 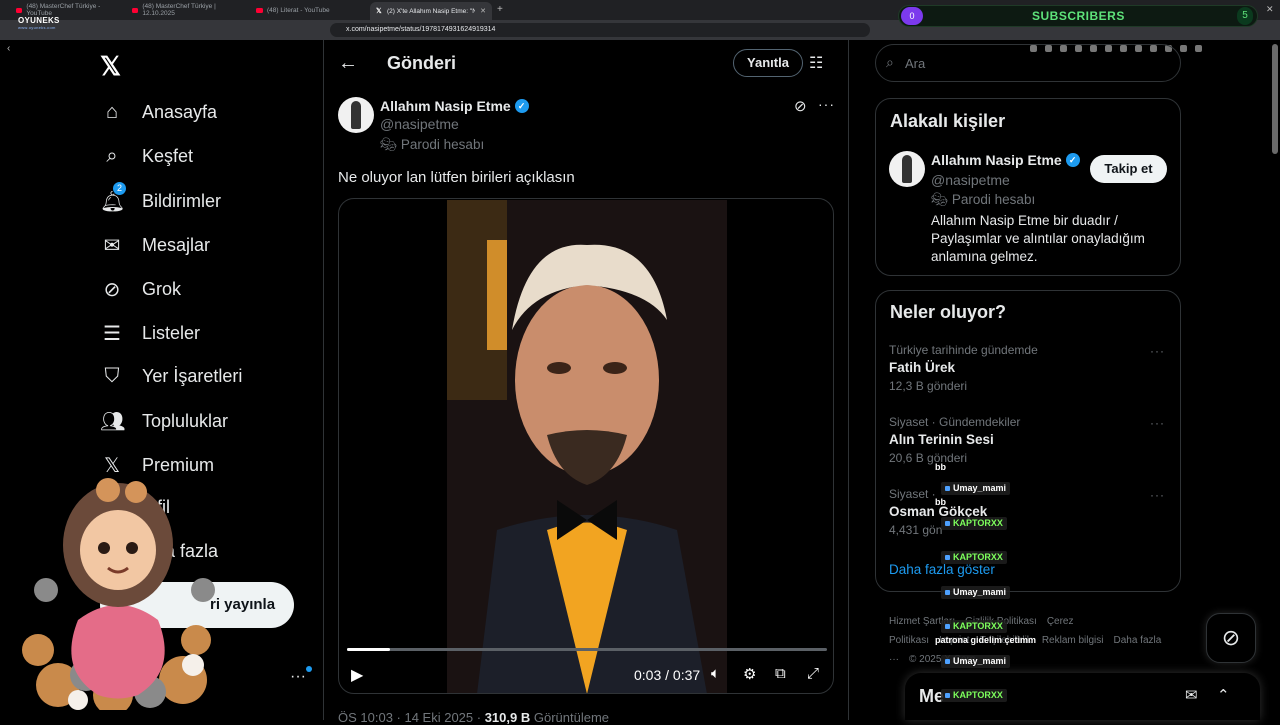 What do you see at coordinates (171, 376) in the screenshot?
I see `nav-item-bookmarks: ⛉ Yer İşaretleri` at bounding box center [171, 376].